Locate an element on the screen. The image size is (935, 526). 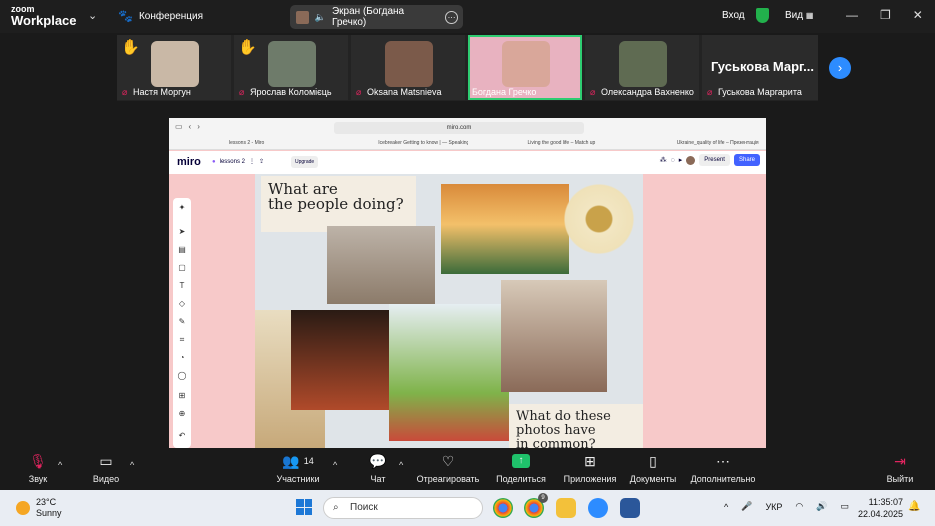
participants-button: 👥 14 Участники is located at coordinates (298, 466).